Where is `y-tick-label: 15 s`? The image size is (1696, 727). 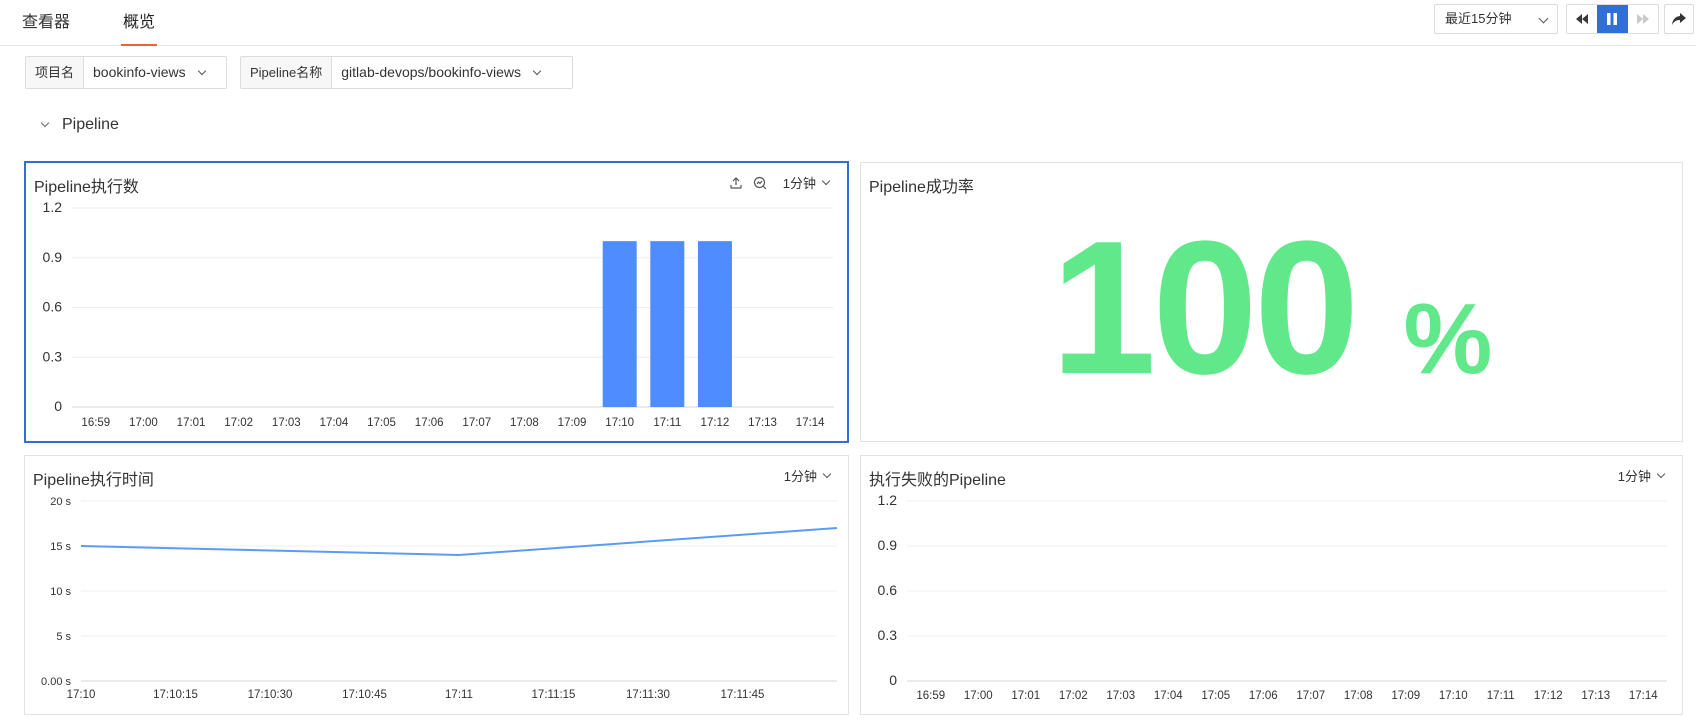
y-tick-label: 15 s is located at coordinates (60, 547).